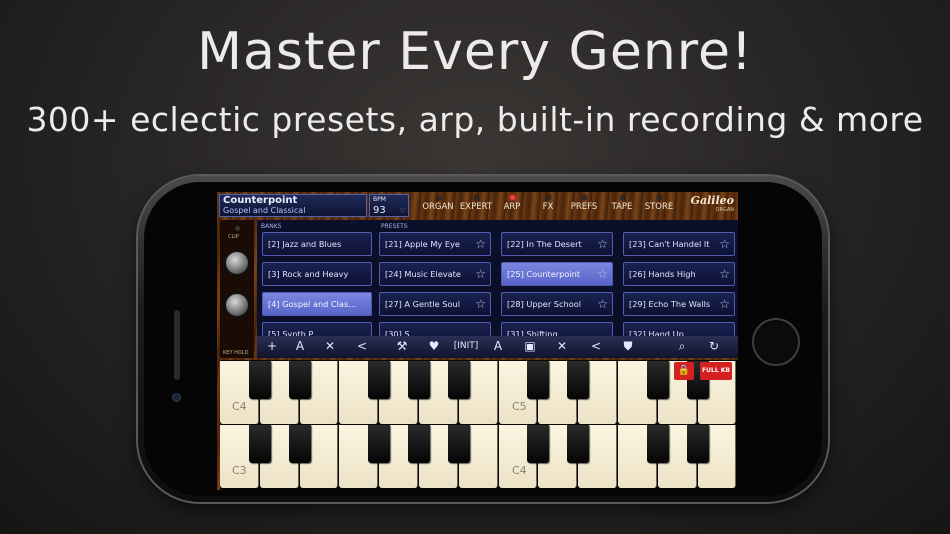 Image resolution: width=950 pixels, height=534 pixels. I want to click on logo-subtitle: ORGAN, so click(724, 210).